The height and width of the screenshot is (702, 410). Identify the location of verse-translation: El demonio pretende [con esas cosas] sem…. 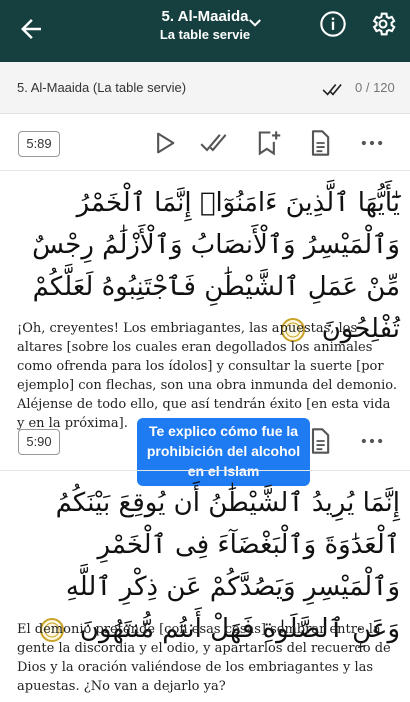
(204, 658).